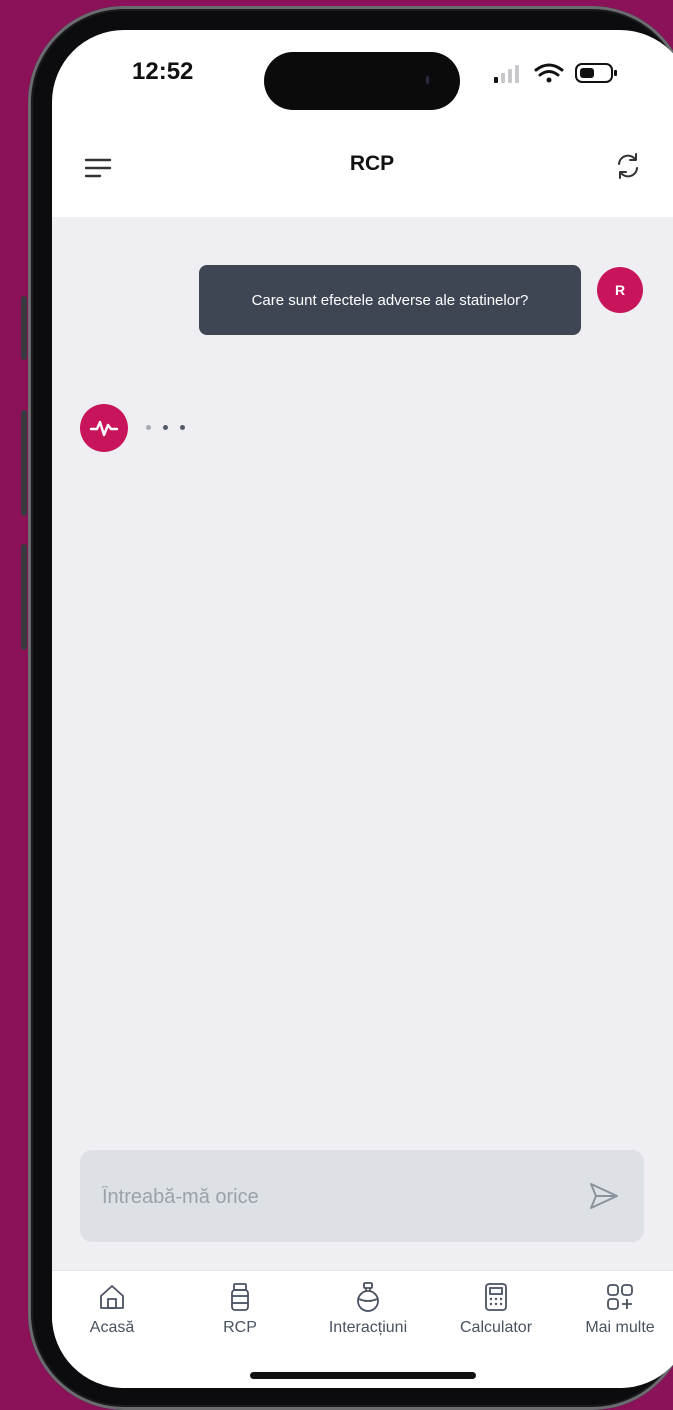  I want to click on pill-bottle-icon, so click(240, 1297).